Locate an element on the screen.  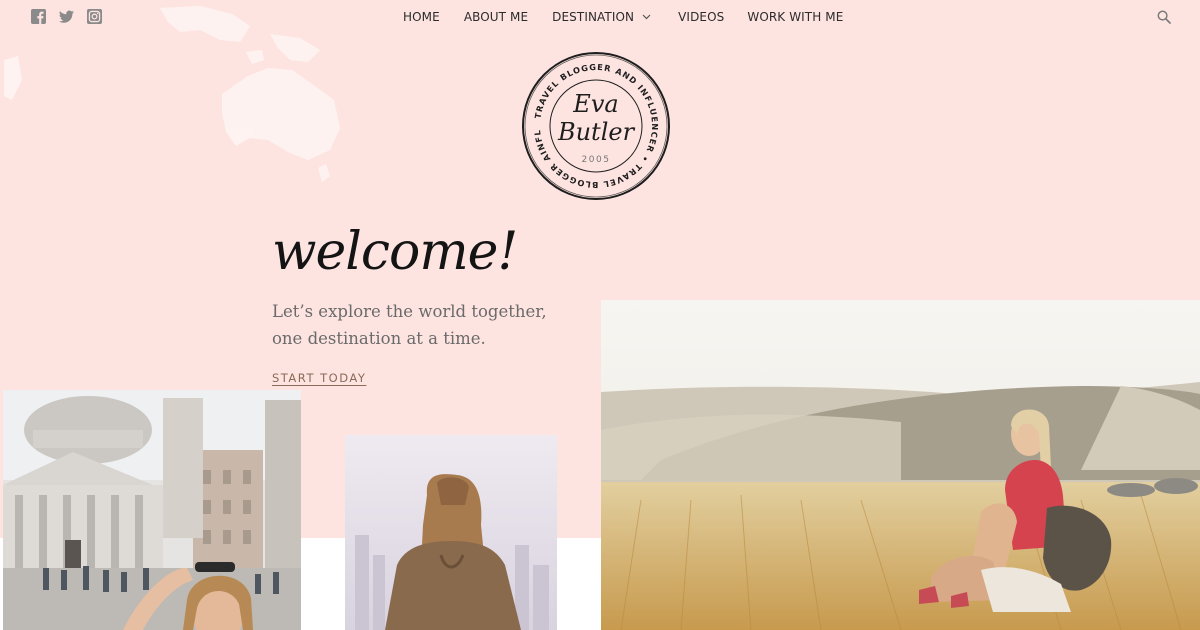
photo-rome-woman is located at coordinates (152, 510).